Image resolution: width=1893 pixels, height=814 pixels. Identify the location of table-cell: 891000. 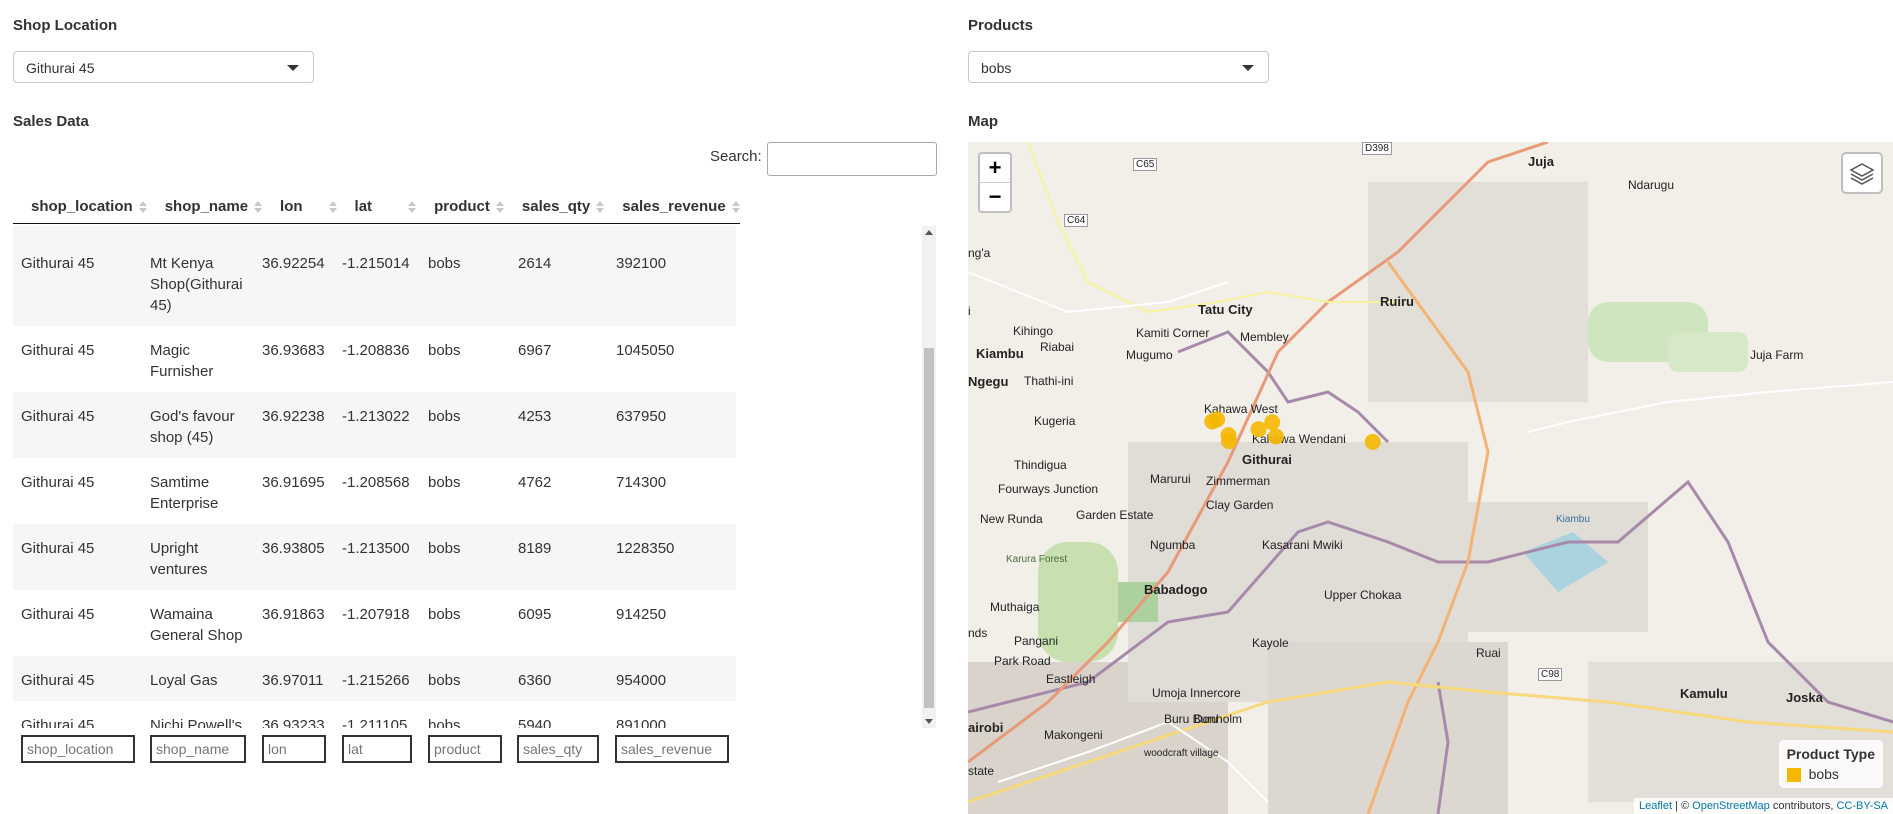
(641, 722).